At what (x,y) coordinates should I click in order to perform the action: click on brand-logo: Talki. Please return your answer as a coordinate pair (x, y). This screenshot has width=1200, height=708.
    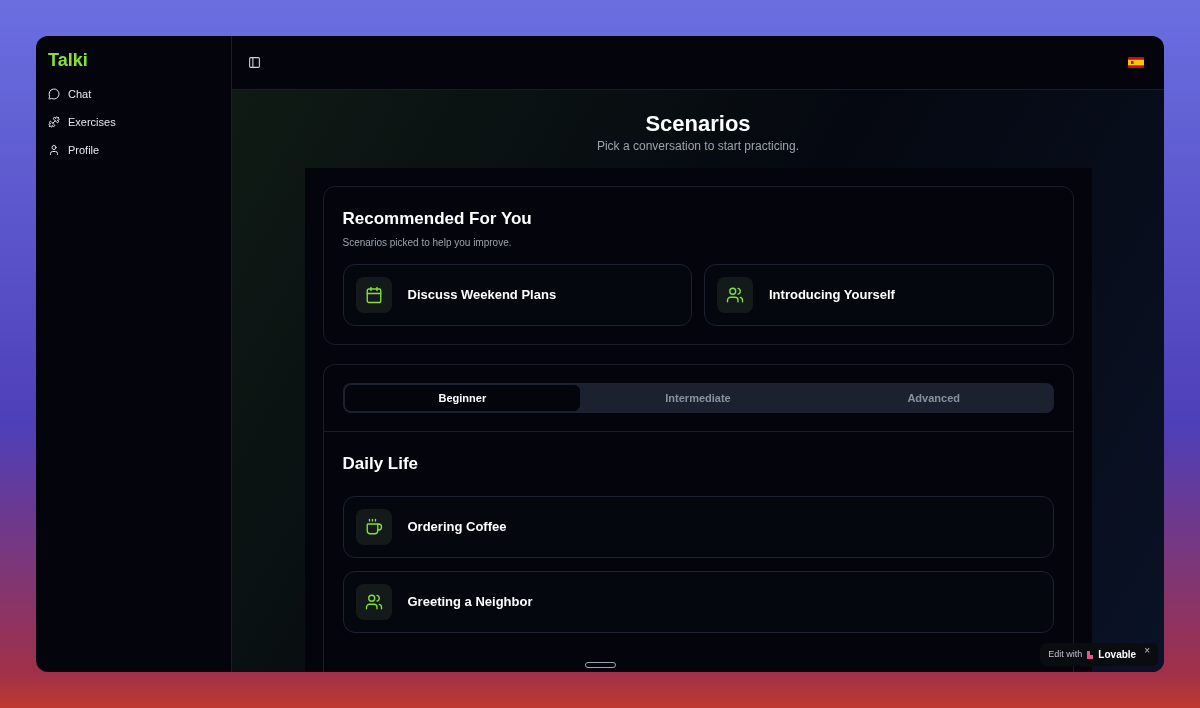
    Looking at the image, I should click on (133, 60).